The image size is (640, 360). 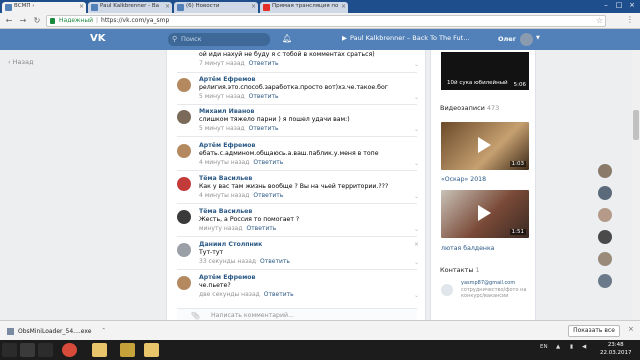 What do you see at coordinates (224, 162) in the screenshot?
I see `comment-time: 4 минуты назад` at bounding box center [224, 162].